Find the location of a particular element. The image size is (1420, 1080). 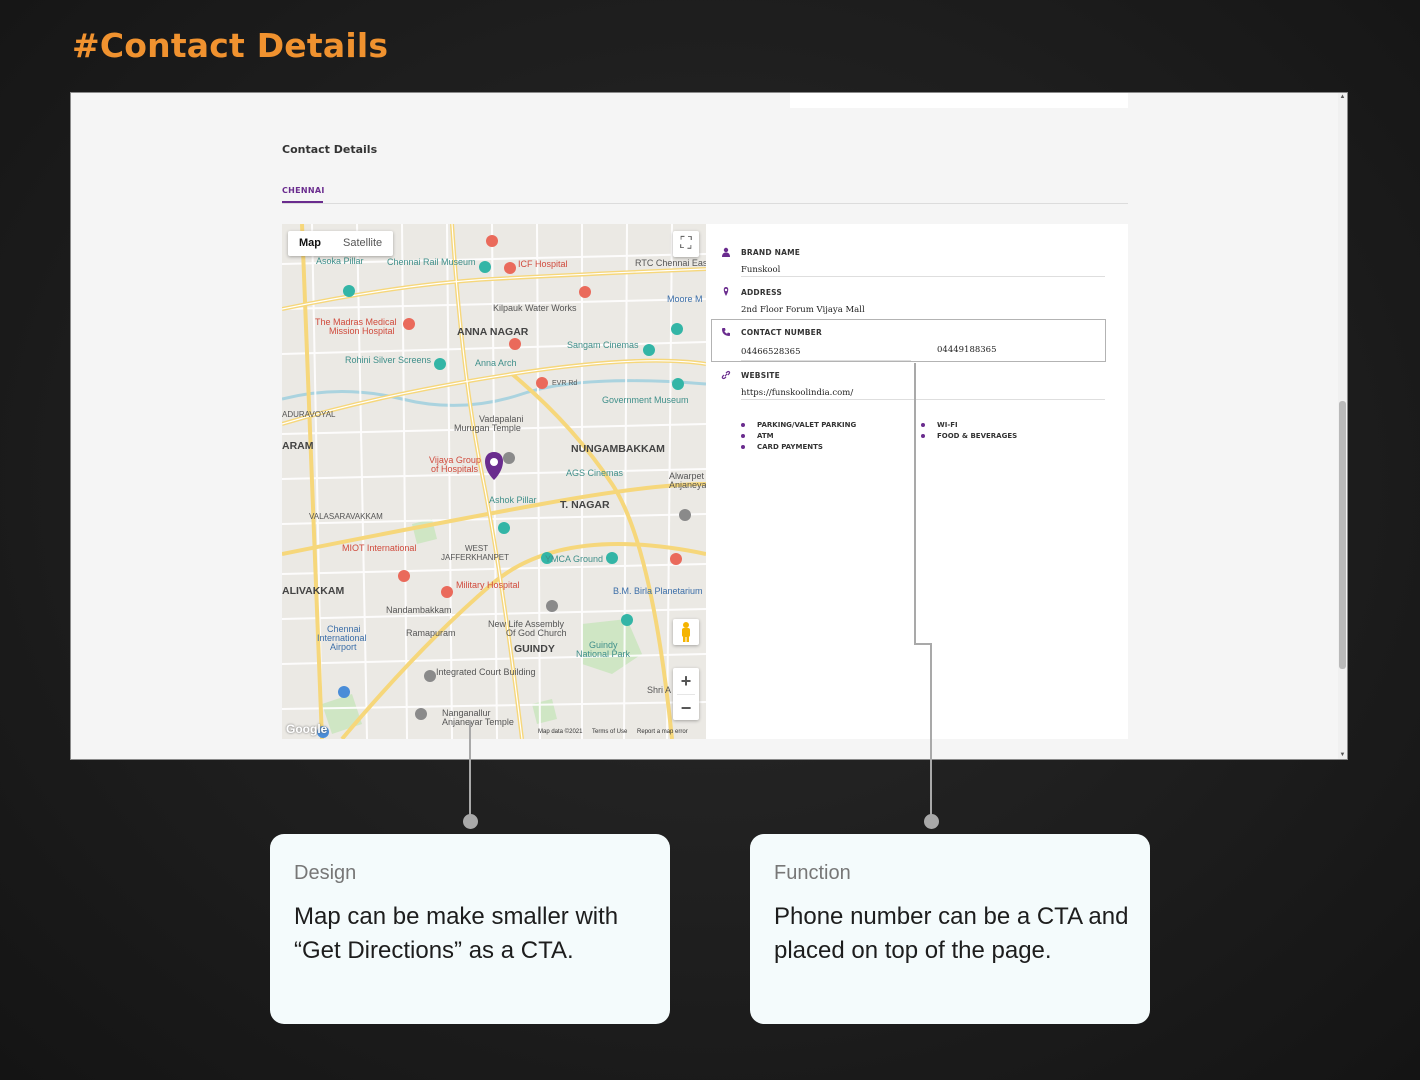

svg-text: AGS Cinemas is located at coordinates (595, 473).